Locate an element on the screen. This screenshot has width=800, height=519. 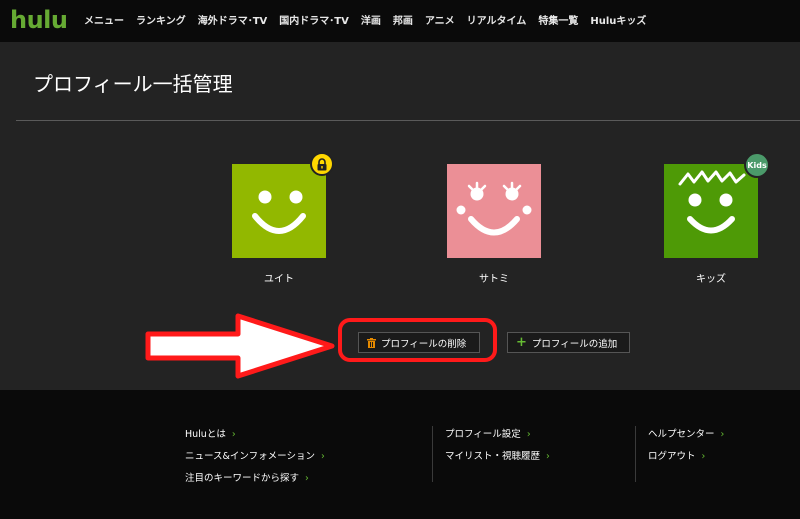
profile-name: ユイト is located at coordinates (279, 279).